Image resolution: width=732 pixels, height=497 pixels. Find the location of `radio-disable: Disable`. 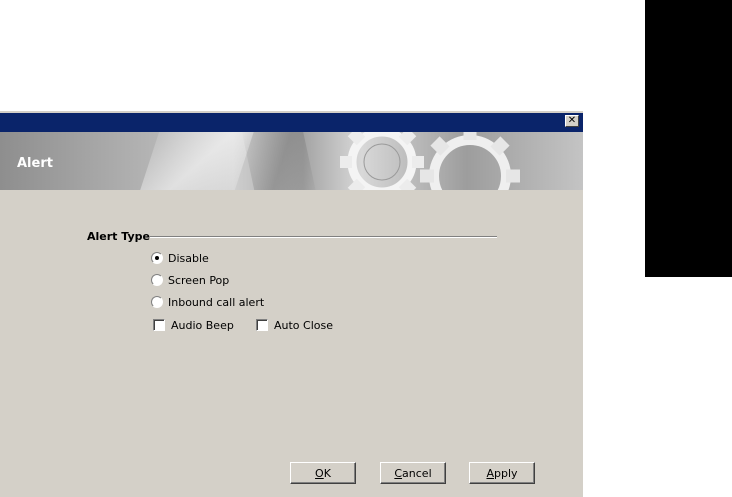

radio-disable: Disable is located at coordinates (180, 258).